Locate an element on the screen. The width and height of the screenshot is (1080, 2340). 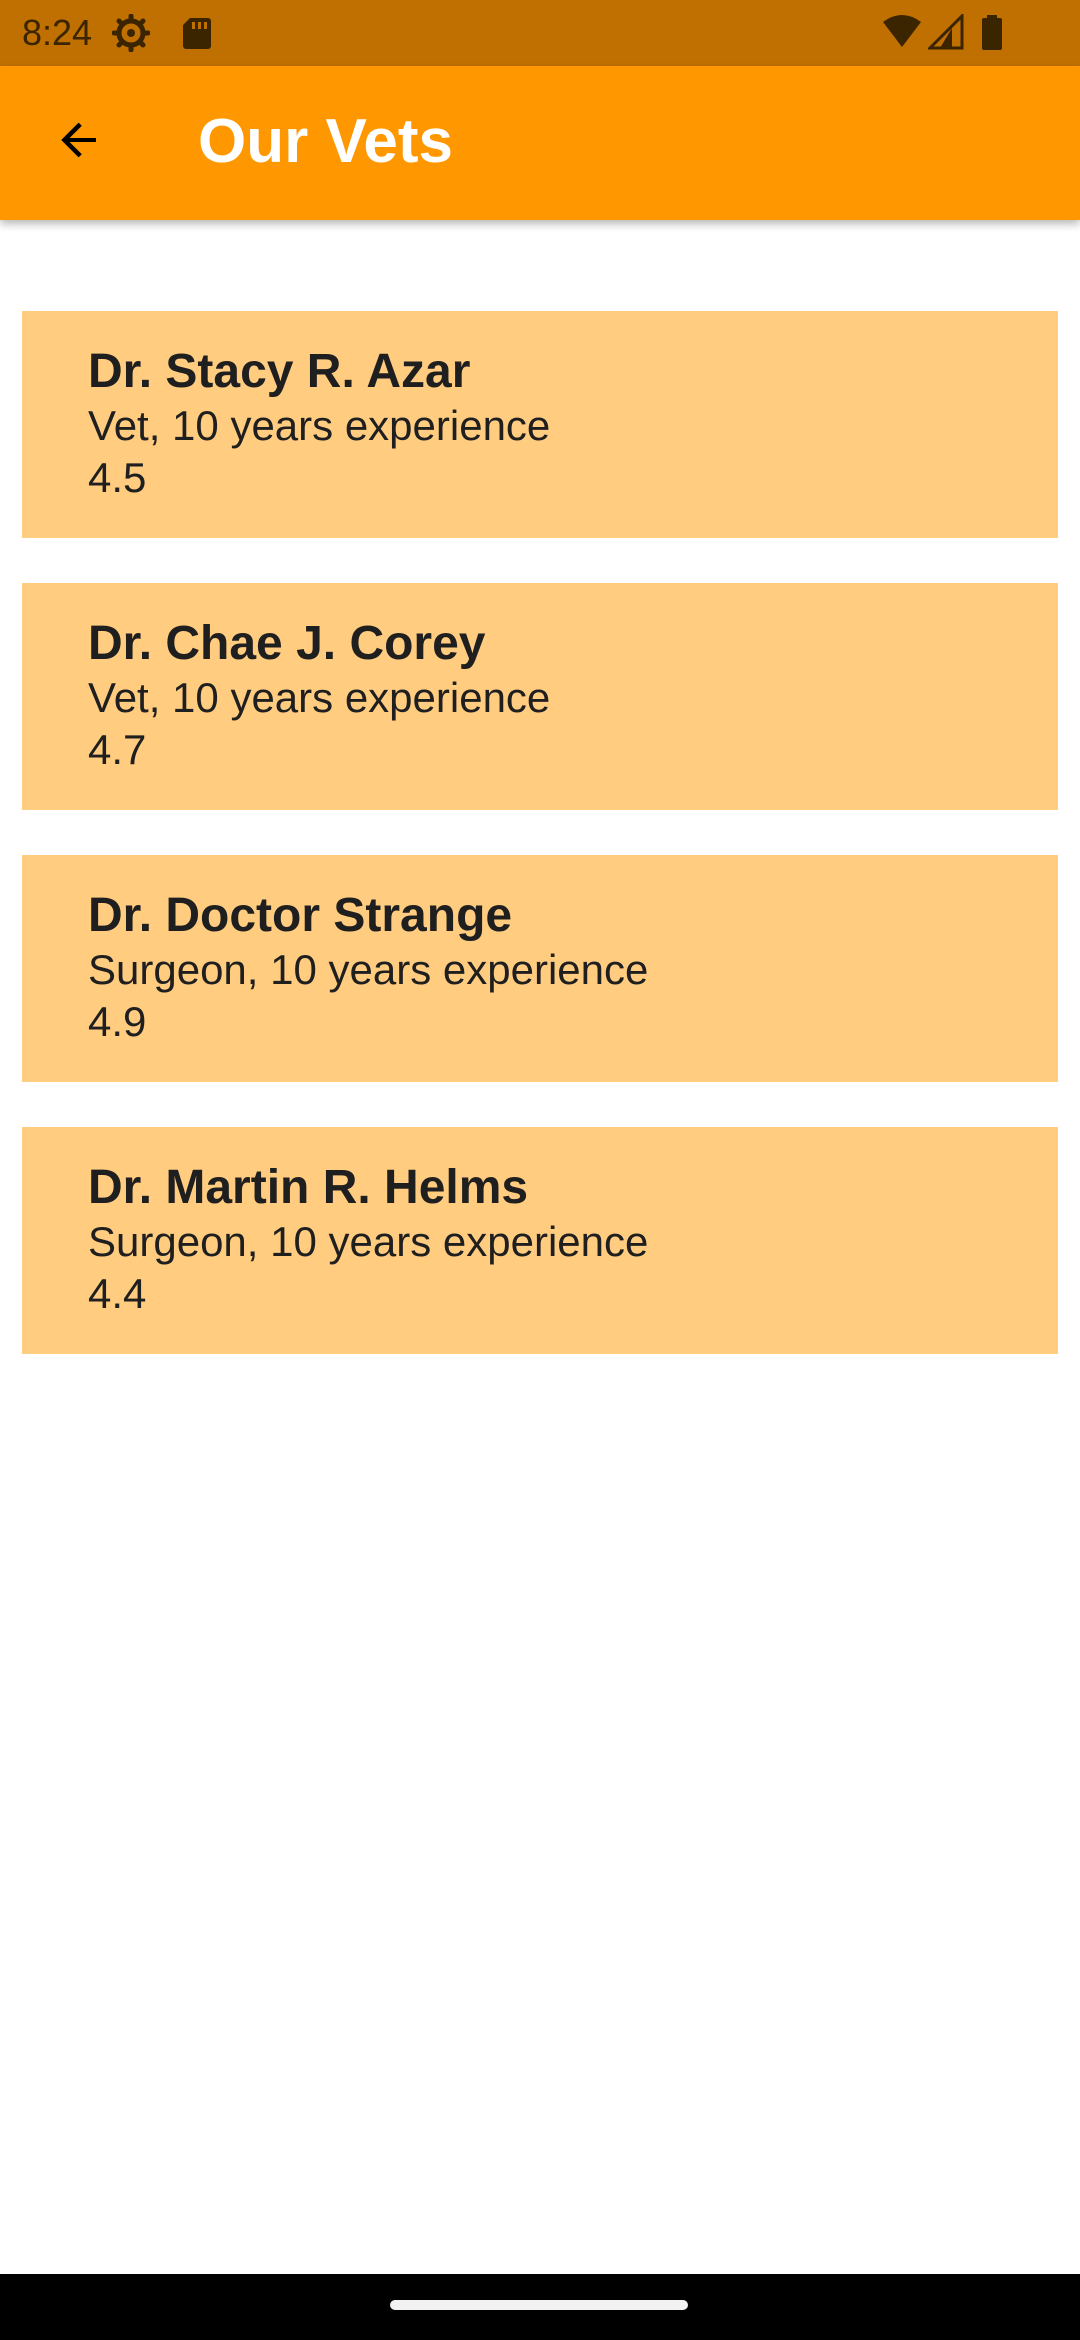
signal-icon is located at coordinates (945, 32).